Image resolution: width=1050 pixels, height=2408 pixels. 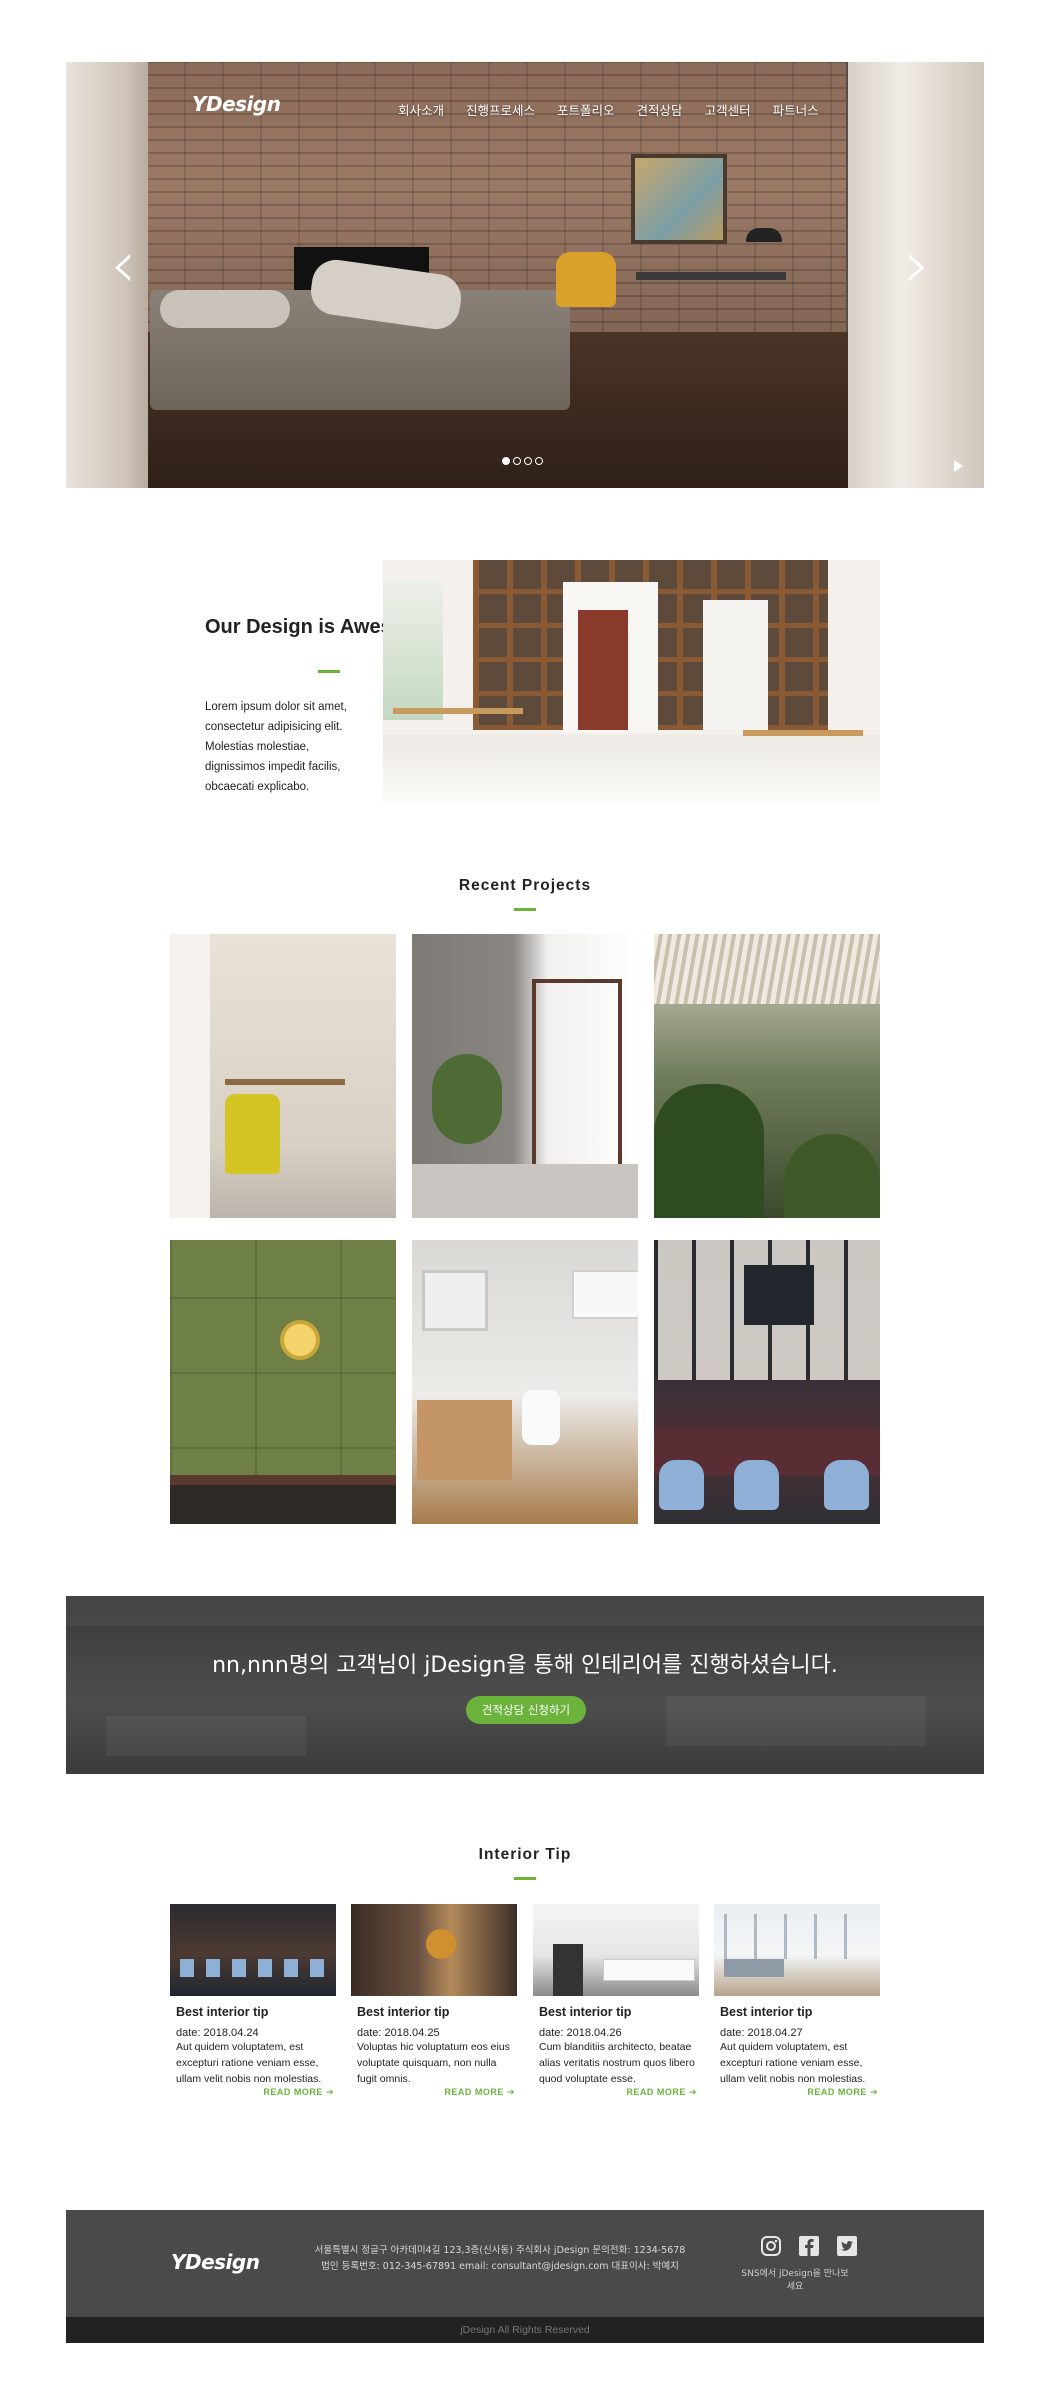 I want to click on play-icon, so click(x=958, y=466).